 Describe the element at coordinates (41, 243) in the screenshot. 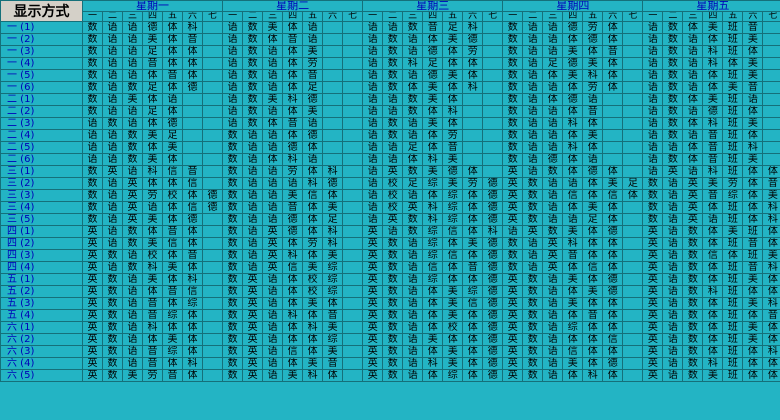

I see `class-label: 四 (2)` at that location.